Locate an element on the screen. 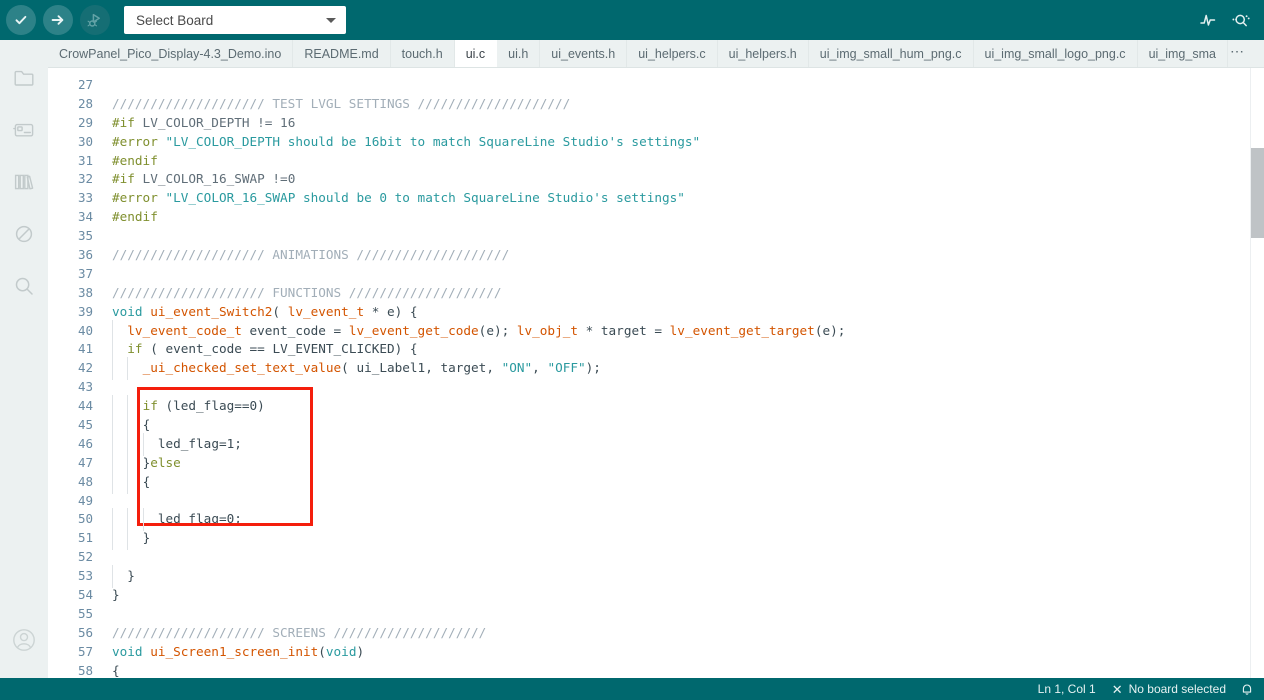 This screenshot has width=1264, height=700. serial-monitor-button is located at coordinates (1240, 20).